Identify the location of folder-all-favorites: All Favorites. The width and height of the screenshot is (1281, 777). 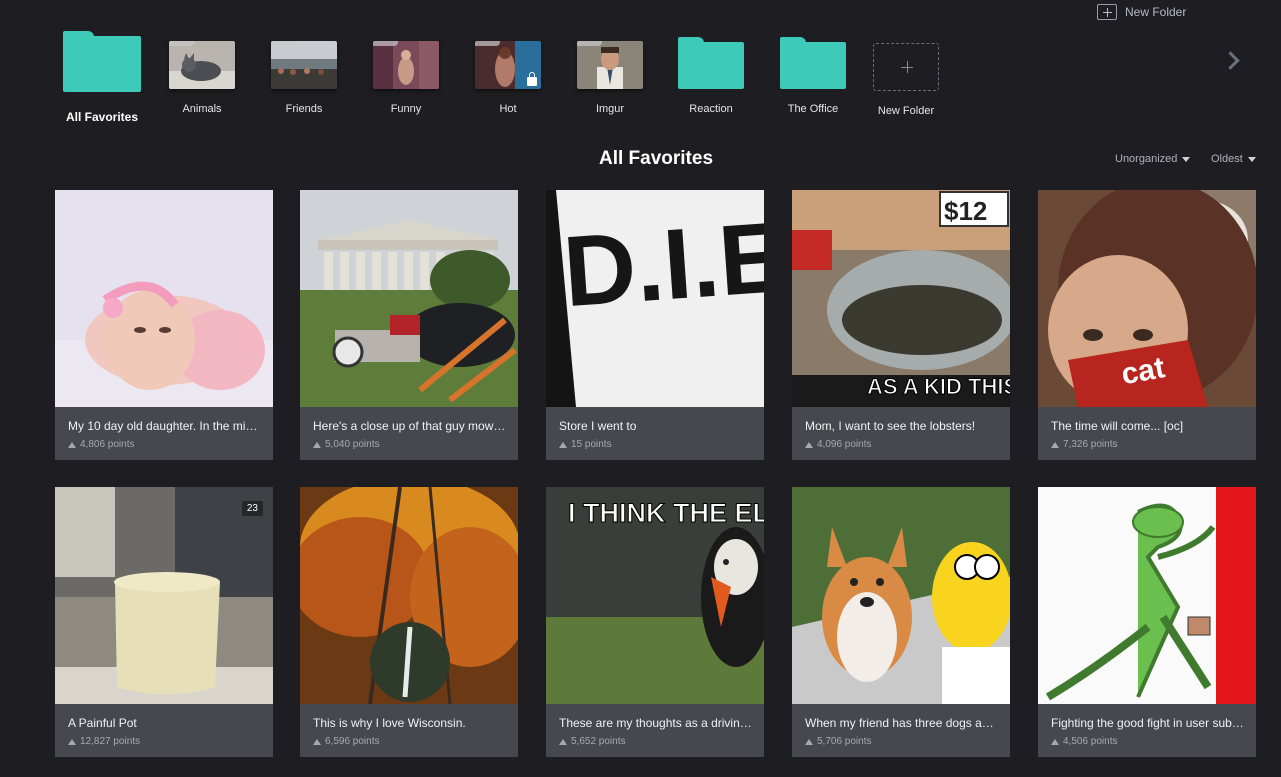
(102, 76).